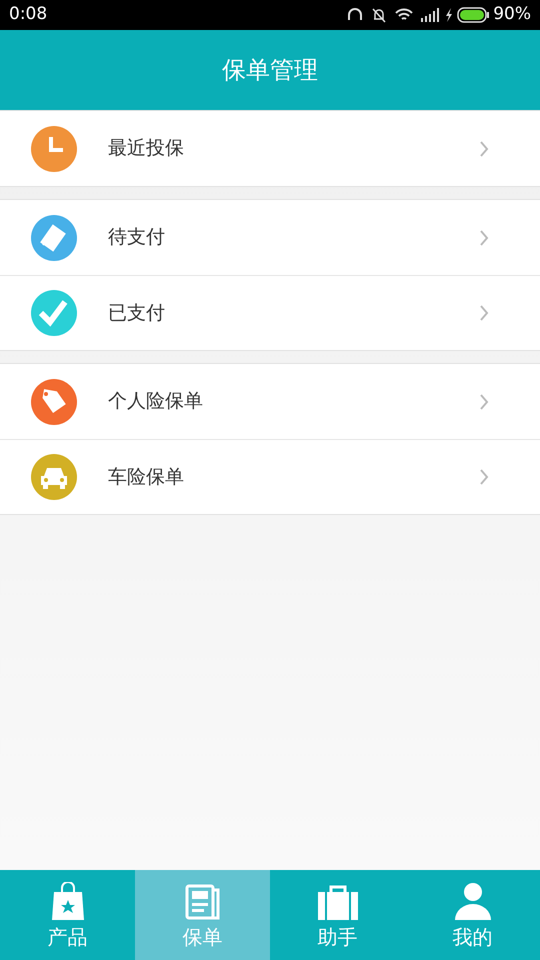  Describe the element at coordinates (512, 14) in the screenshot. I see `battery-percent: 90%` at that location.